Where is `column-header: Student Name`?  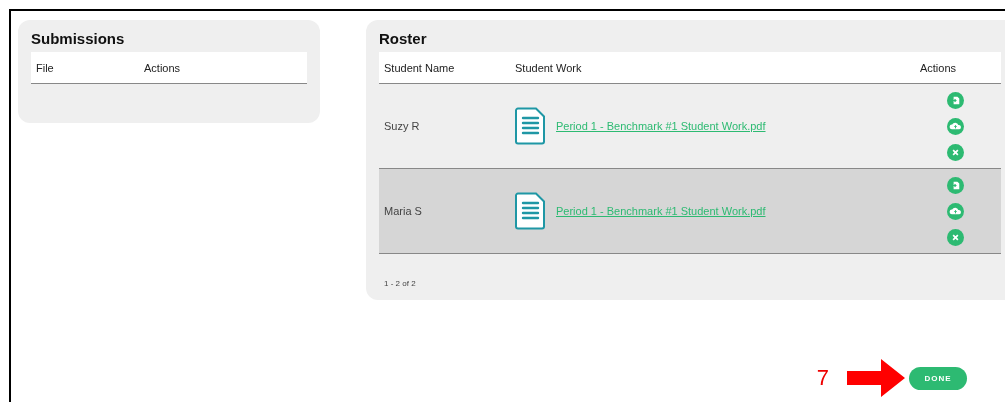 column-header: Student Name is located at coordinates (419, 67).